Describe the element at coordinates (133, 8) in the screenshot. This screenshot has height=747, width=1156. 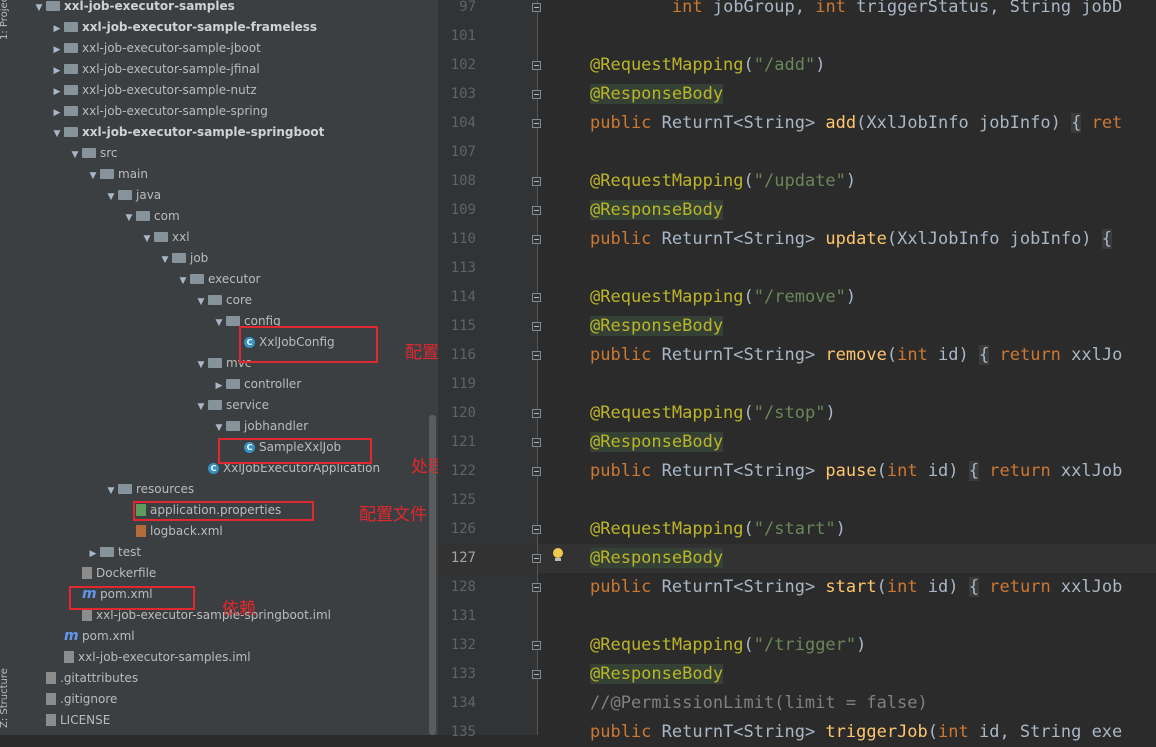
I see `tree-item: ▼ xxl-job-executor-samples` at that location.